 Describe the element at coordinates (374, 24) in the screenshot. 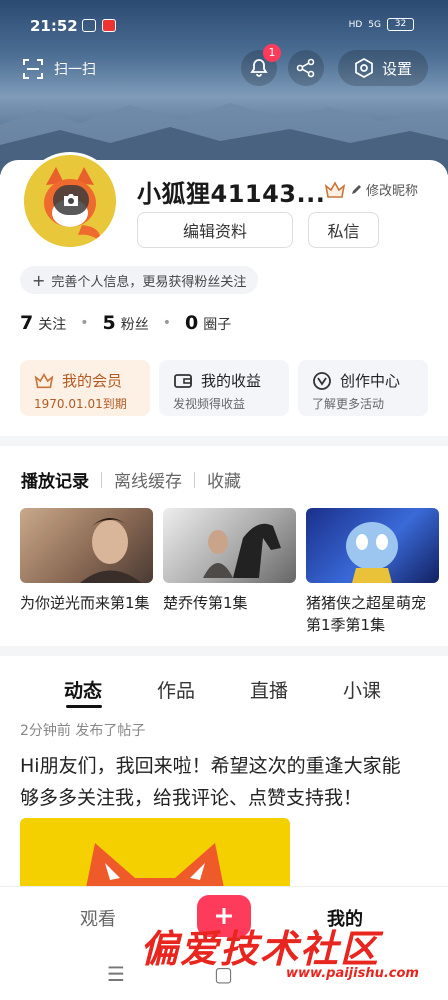

I see `signal-icon: 5G` at that location.